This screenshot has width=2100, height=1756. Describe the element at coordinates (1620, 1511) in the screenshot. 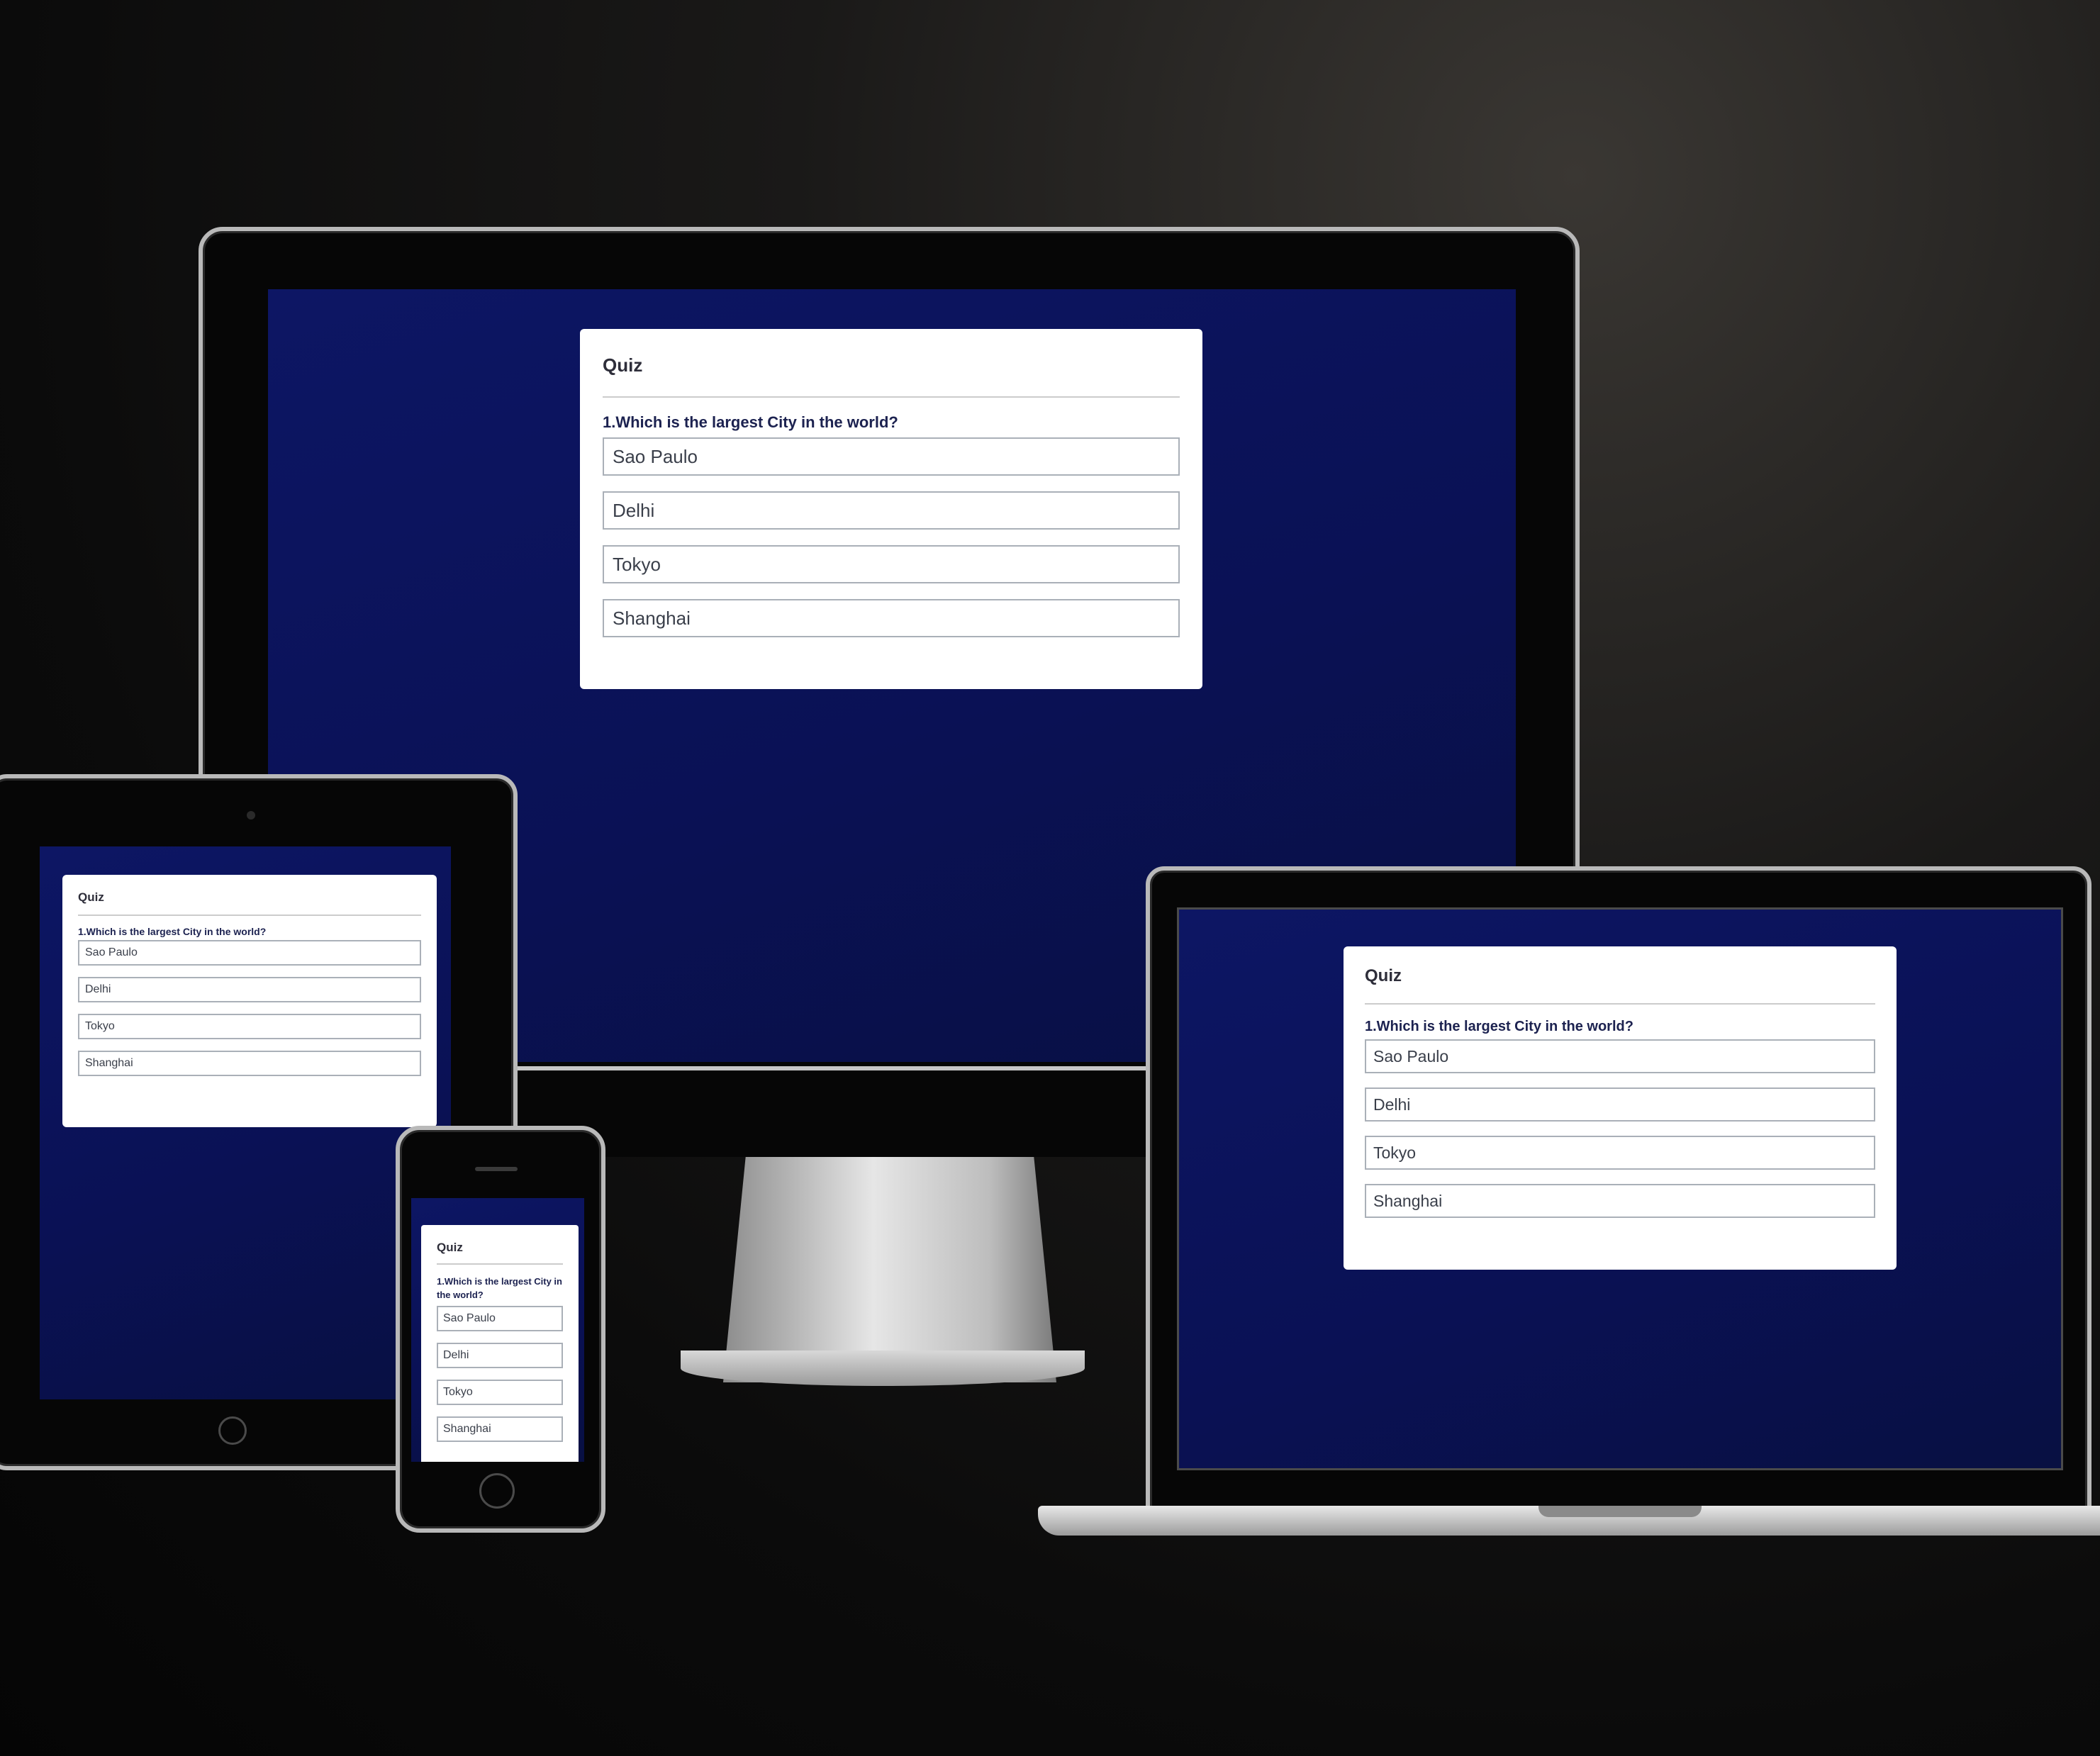

I see `laptop-notch` at that location.